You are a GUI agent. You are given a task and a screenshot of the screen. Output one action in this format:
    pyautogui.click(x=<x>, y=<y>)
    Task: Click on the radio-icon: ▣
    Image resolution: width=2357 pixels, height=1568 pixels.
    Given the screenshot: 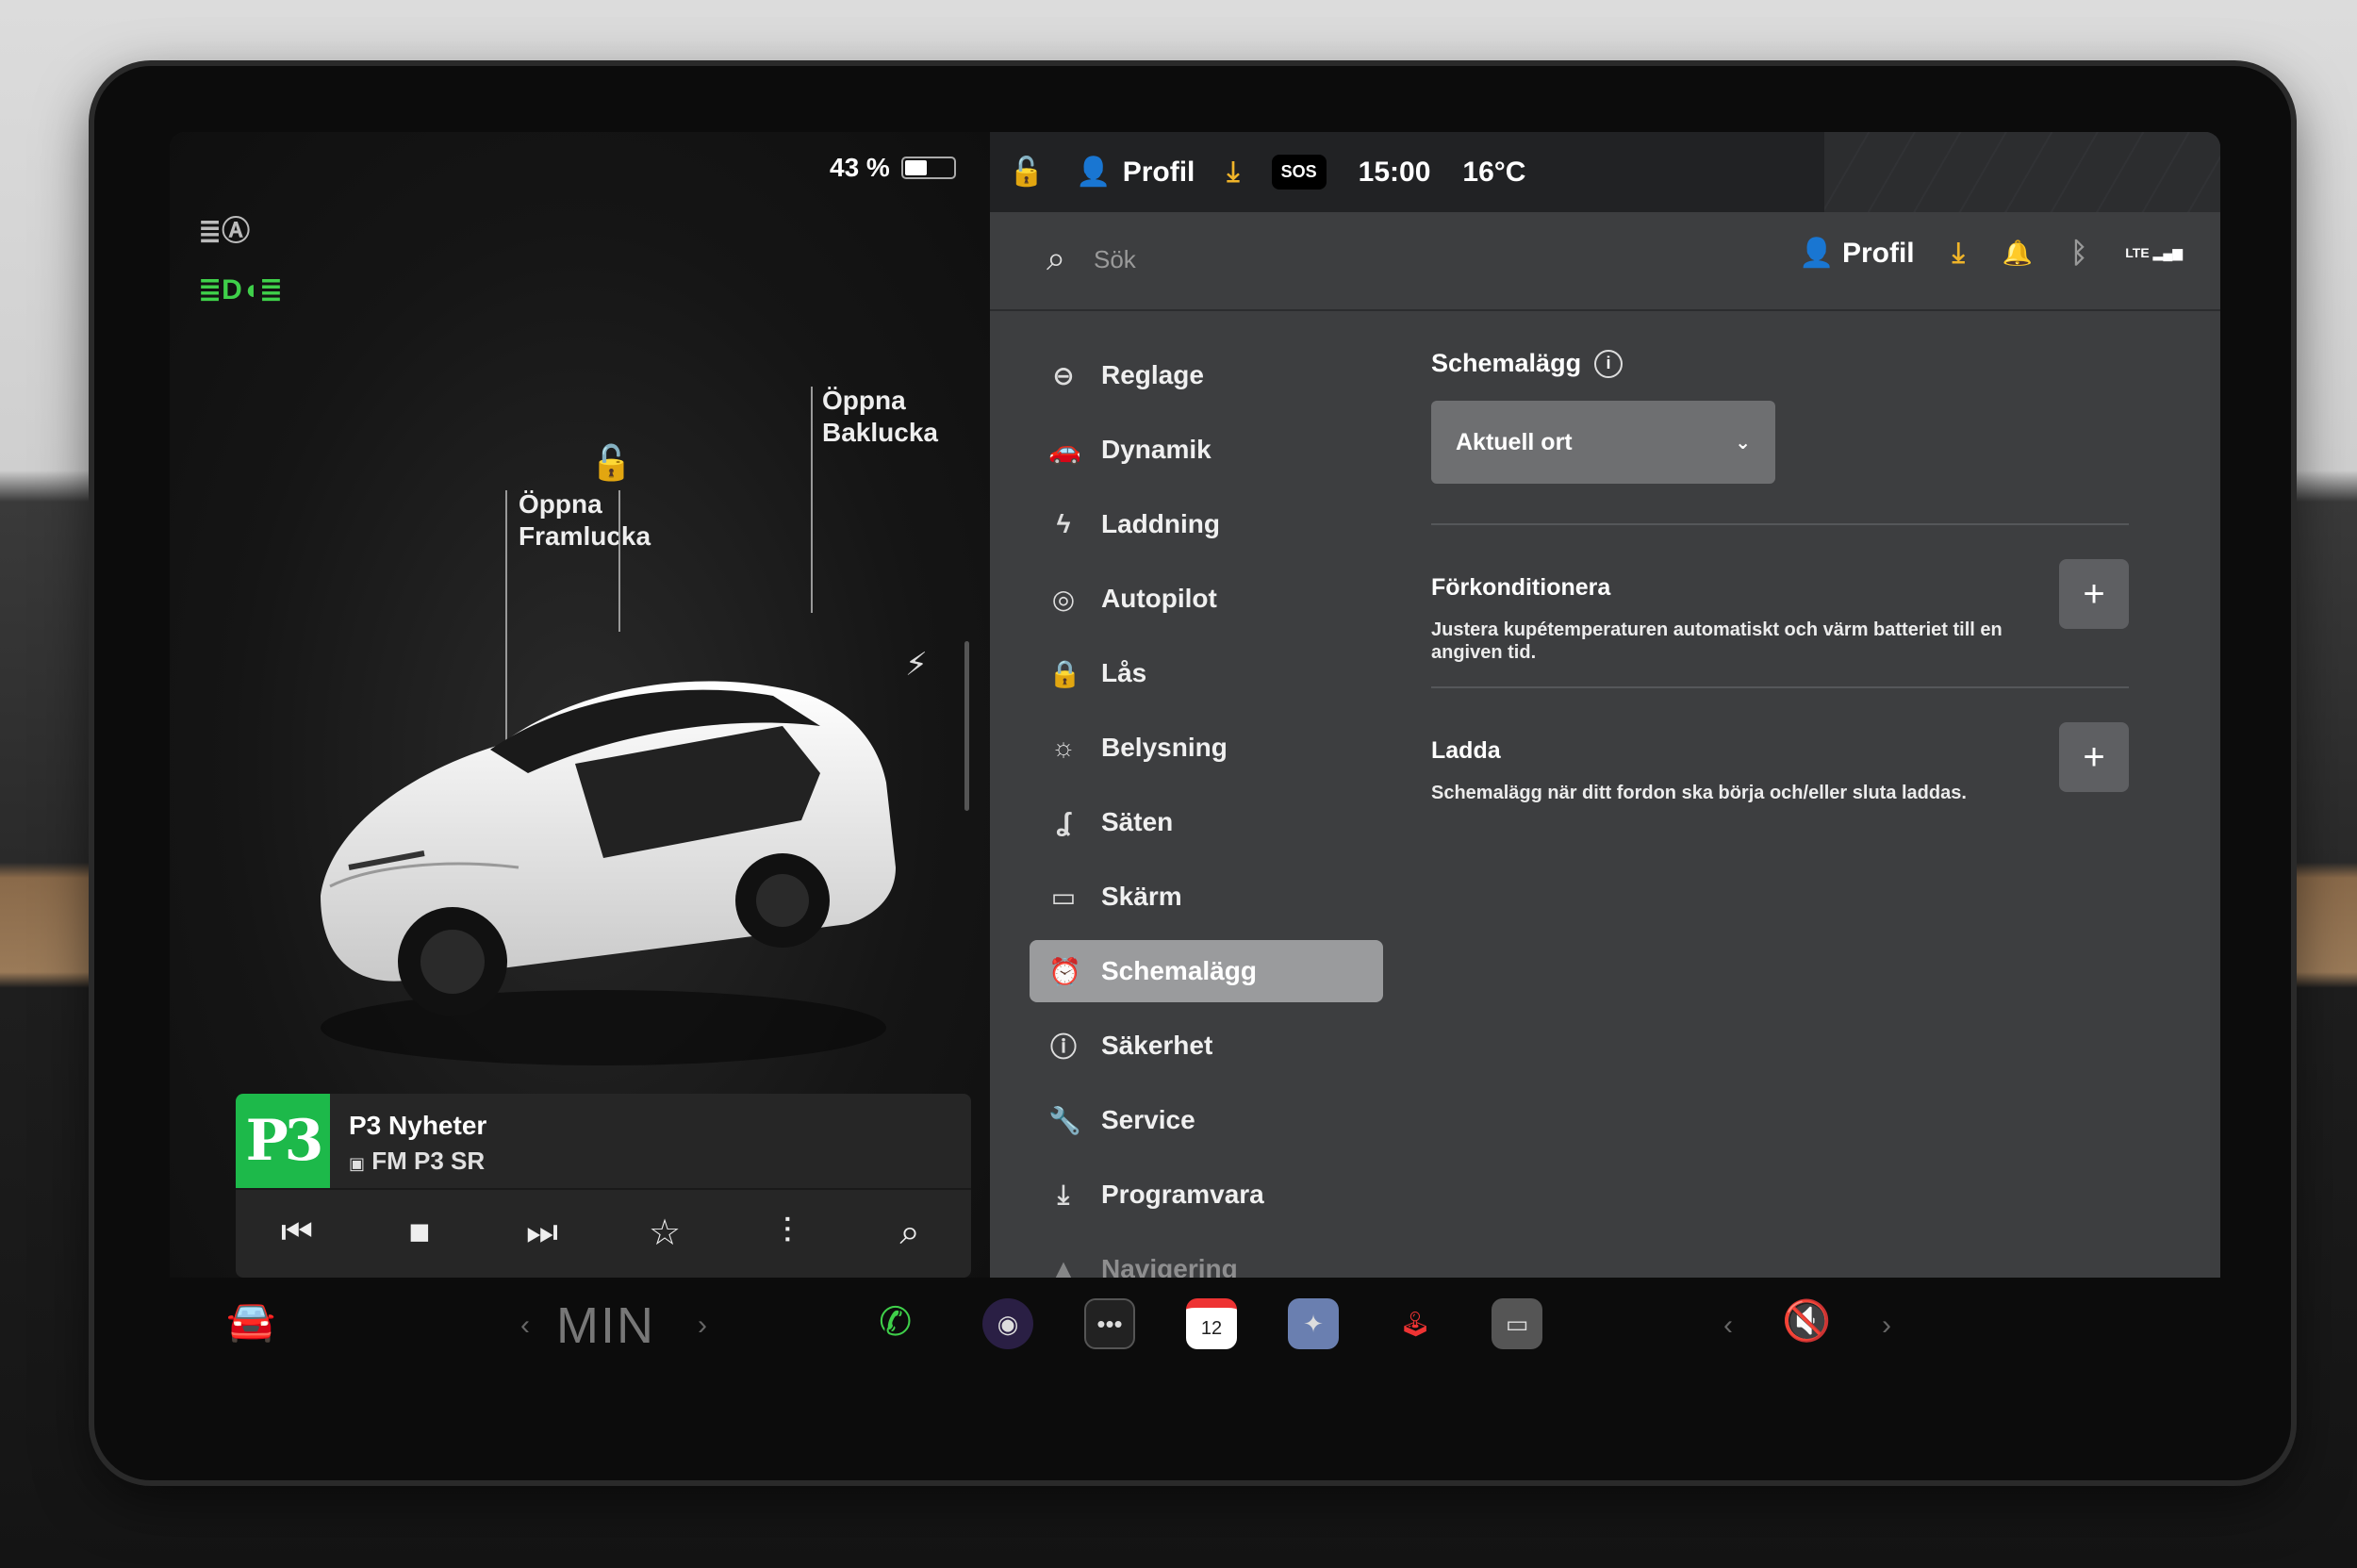 What is the action you would take?
    pyautogui.click(x=357, y=1163)
    